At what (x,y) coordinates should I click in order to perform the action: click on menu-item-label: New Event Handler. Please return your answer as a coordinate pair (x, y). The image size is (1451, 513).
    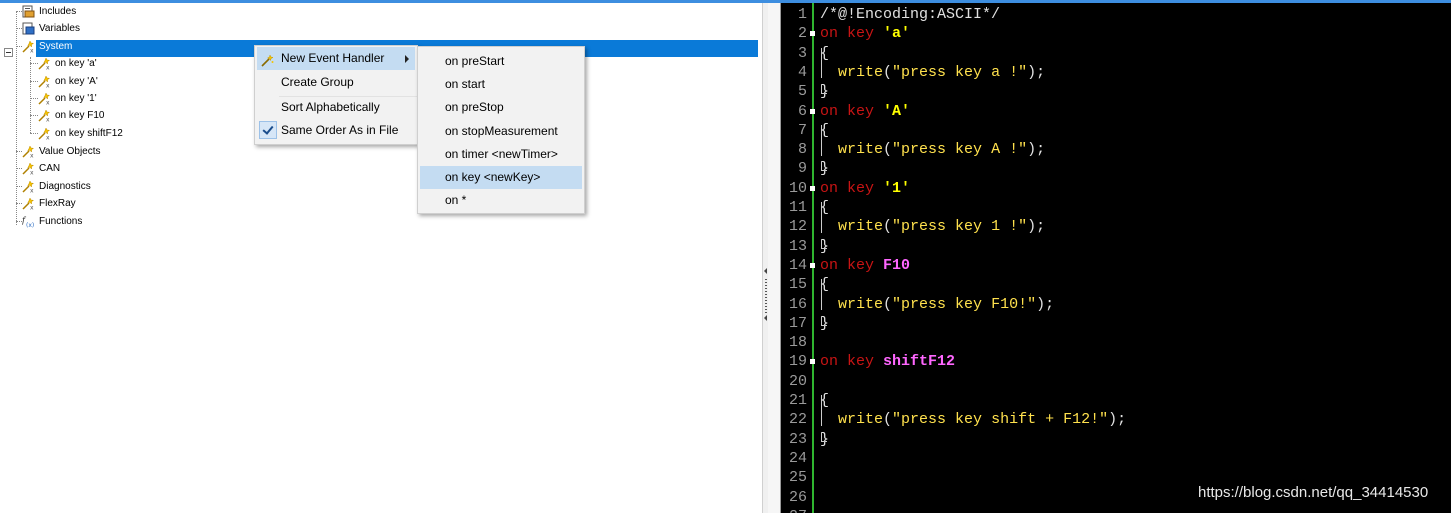
    Looking at the image, I should click on (333, 58).